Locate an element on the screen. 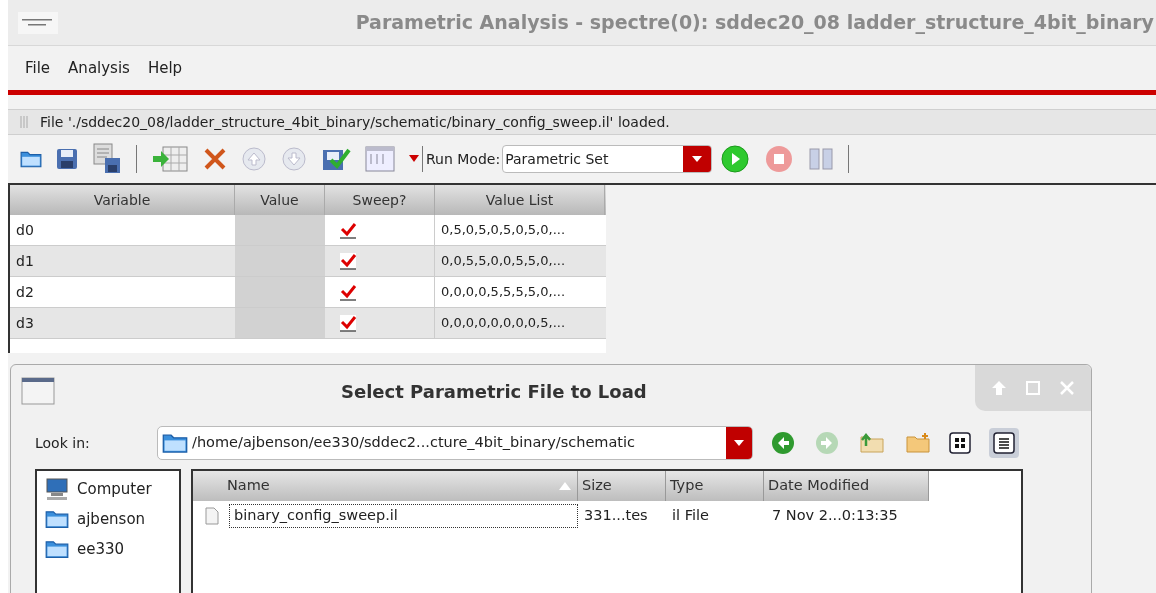 This screenshot has width=1156, height=593. save-script-icon is located at coordinates (107, 159).